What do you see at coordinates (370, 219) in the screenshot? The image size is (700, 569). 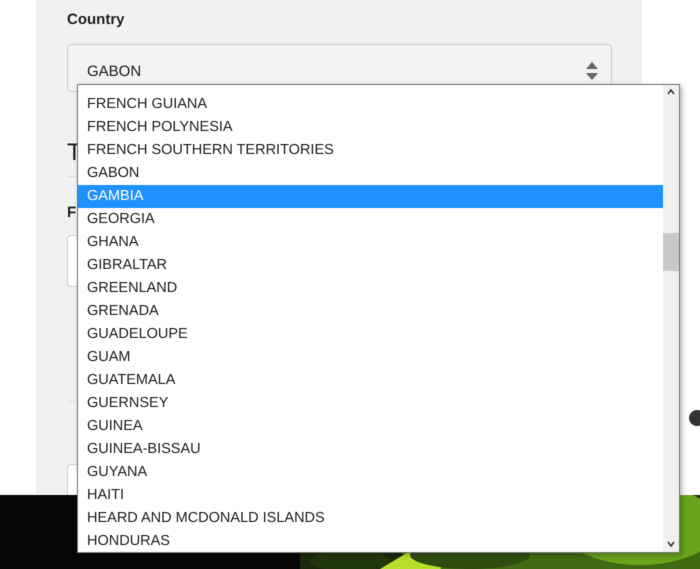 I see `dropdown-option: GEORGIA` at bounding box center [370, 219].